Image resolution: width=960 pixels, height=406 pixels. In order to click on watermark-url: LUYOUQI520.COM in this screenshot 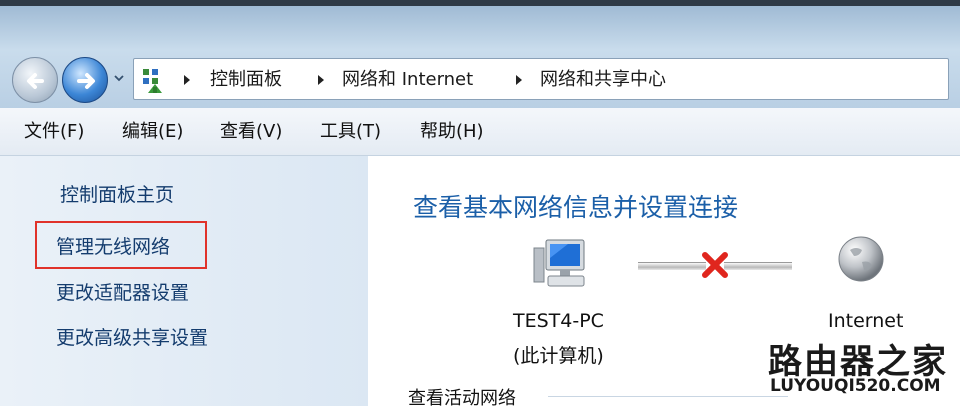, I will do `click(855, 386)`.